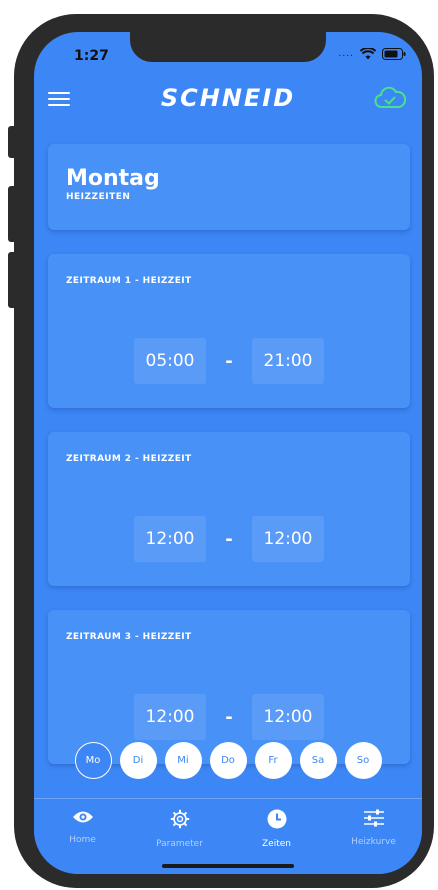 The height and width of the screenshot is (890, 438). What do you see at coordinates (373, 836) in the screenshot?
I see `tab-heizkurve: Heizkurve` at bounding box center [373, 836].